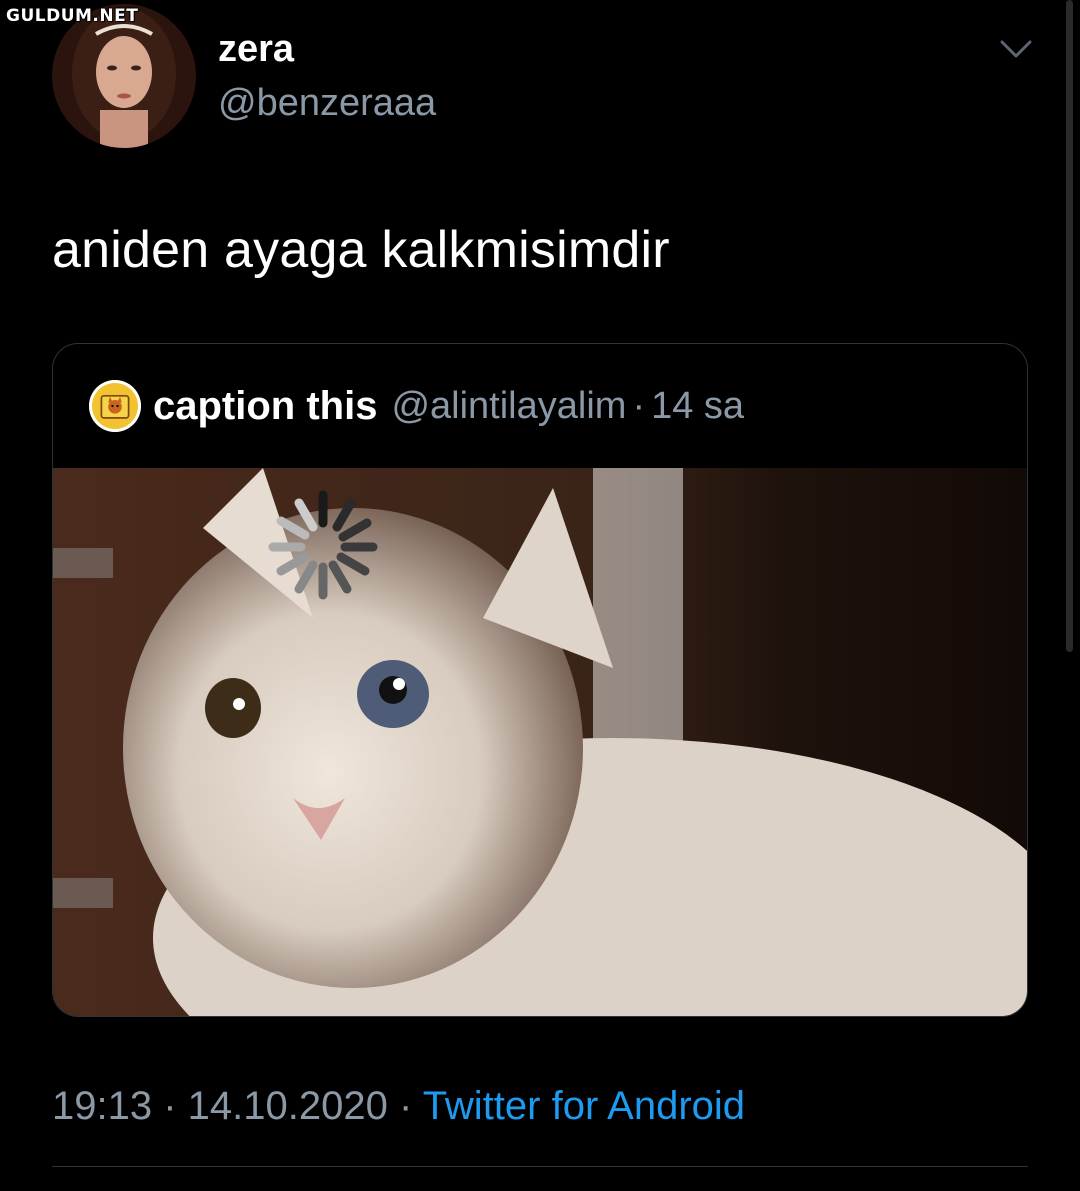 This screenshot has width=1080, height=1191. I want to click on tweet-meta: 19:13 · 14.10.2020 · Twitter for Android, so click(398, 1106).